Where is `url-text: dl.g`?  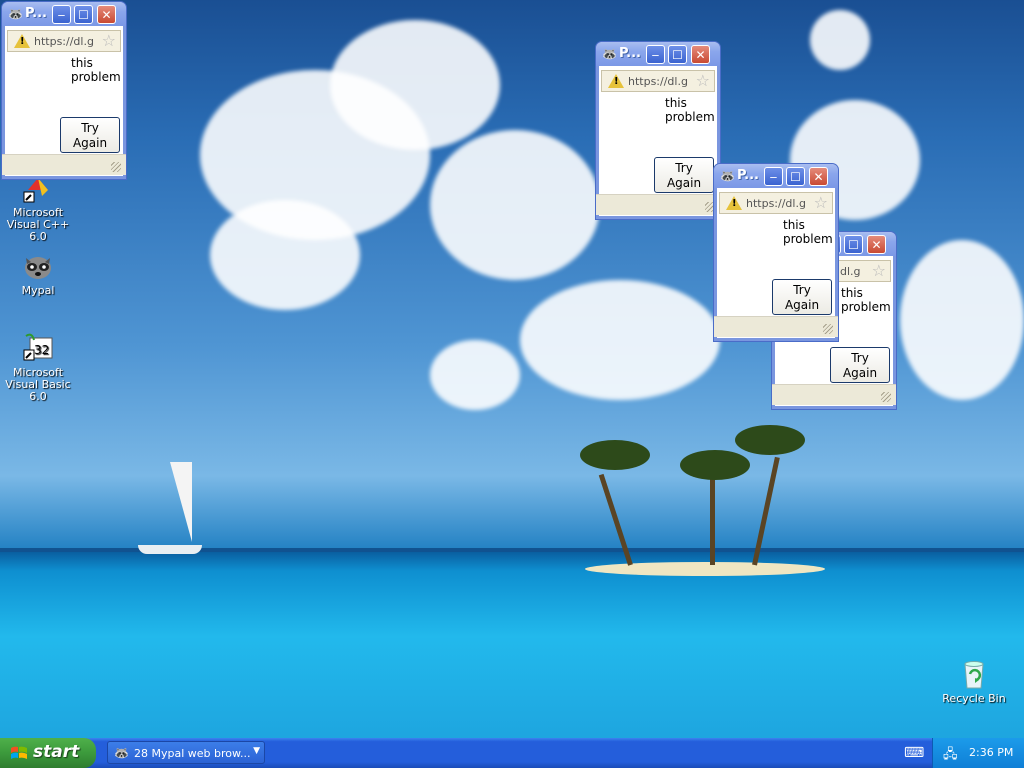
url-text: dl.g is located at coordinates (850, 271).